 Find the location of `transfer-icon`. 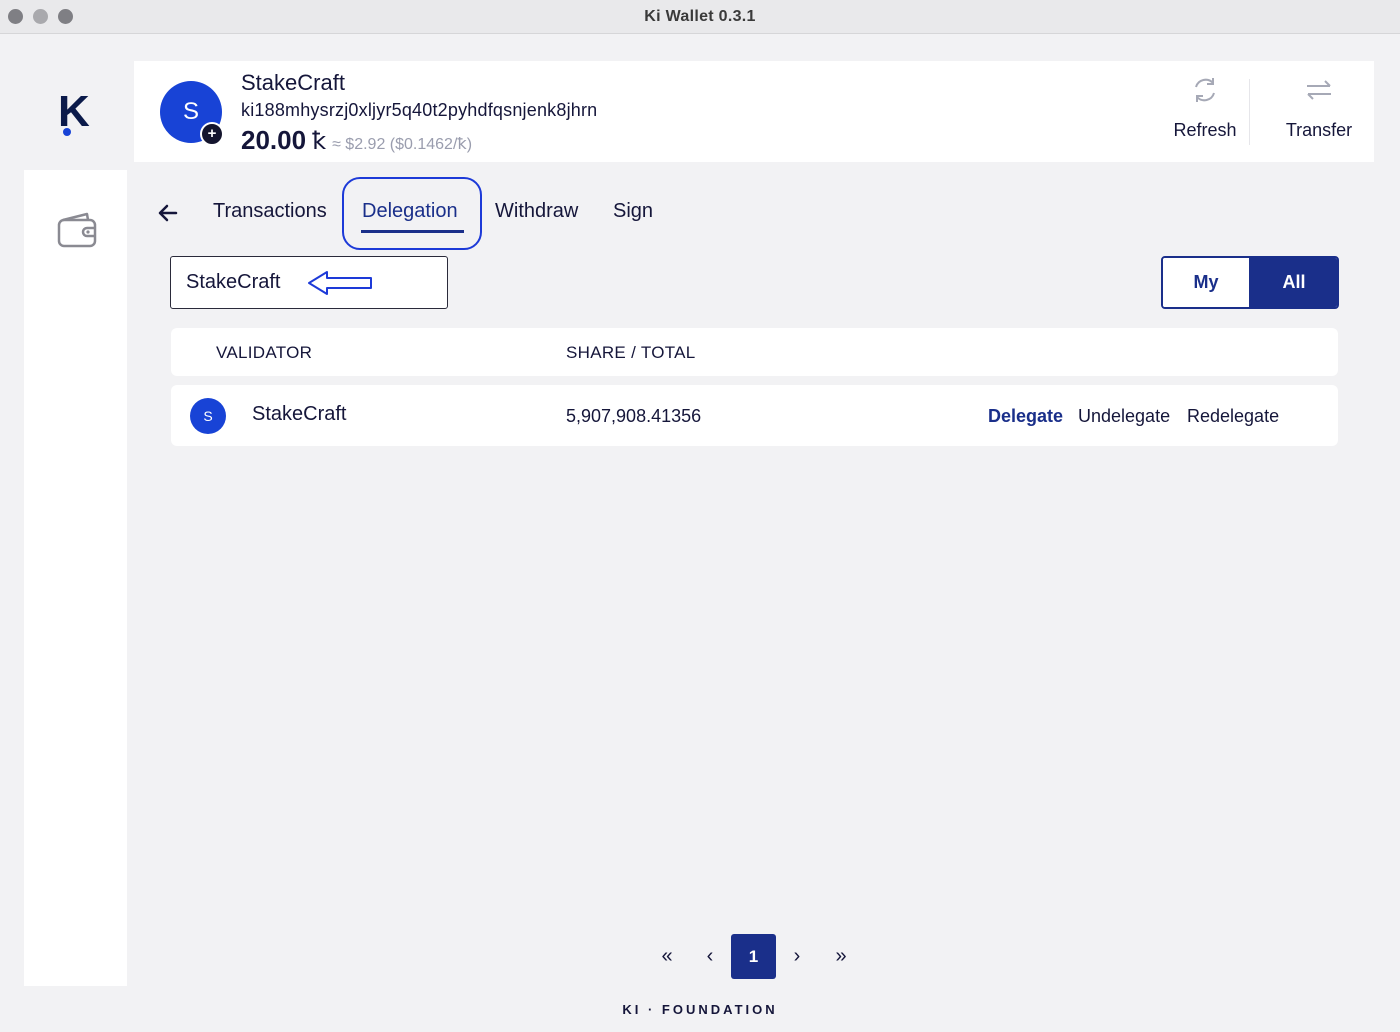

transfer-icon is located at coordinates (1319, 94).